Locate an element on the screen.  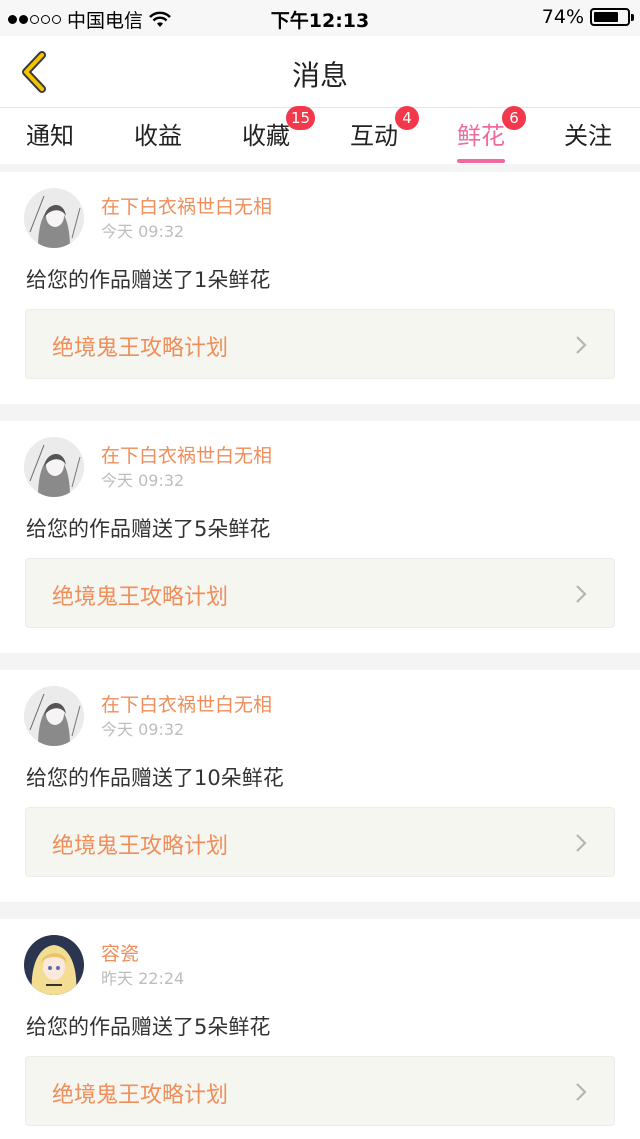
tab-notifications: 通知 is located at coordinates (50, 133).